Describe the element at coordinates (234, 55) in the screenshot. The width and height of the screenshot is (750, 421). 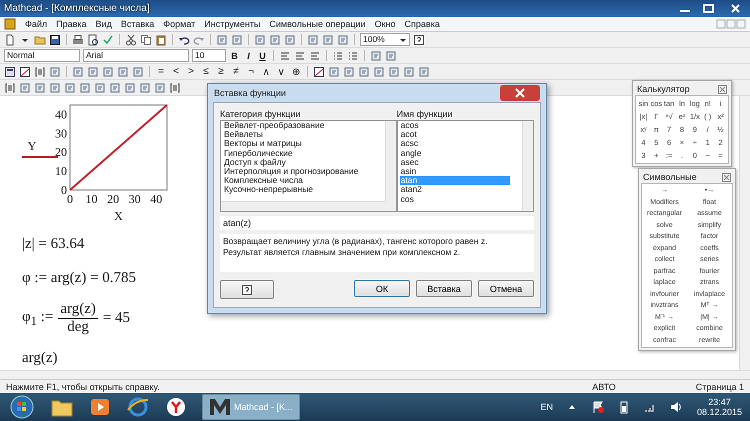
I see `format-button: B` at that location.